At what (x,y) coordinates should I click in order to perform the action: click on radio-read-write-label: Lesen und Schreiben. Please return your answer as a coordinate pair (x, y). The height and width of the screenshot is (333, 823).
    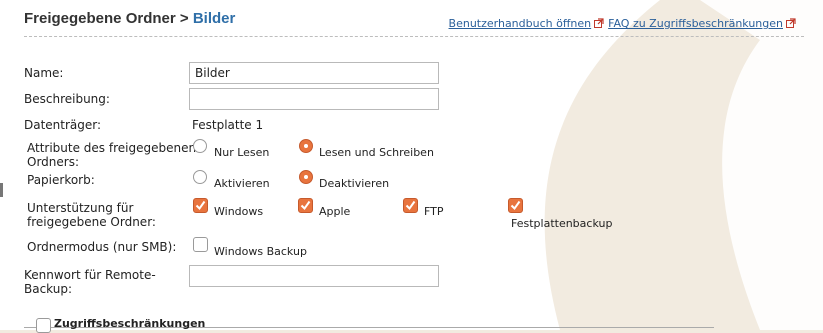
    Looking at the image, I should click on (376, 152).